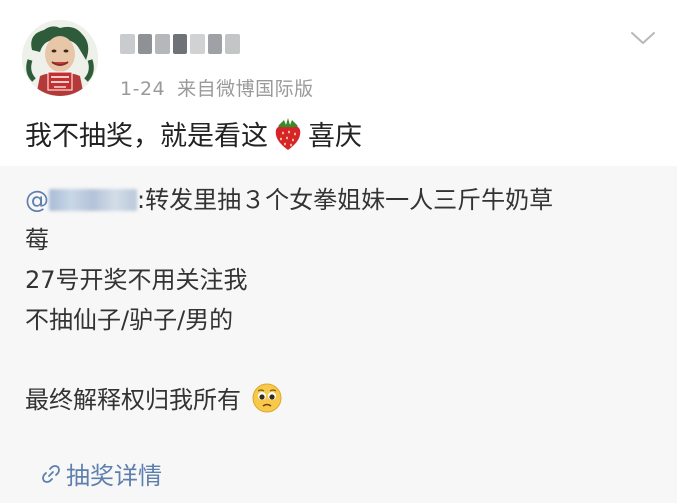  I want to click on mention-username-blurred, so click(93, 200).